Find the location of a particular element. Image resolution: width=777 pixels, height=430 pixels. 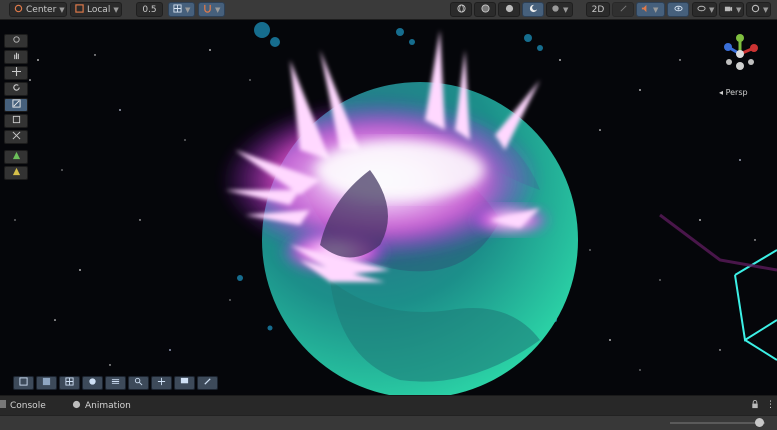

hidden-objects-dropdown: ▼ is located at coordinates (704, 9).